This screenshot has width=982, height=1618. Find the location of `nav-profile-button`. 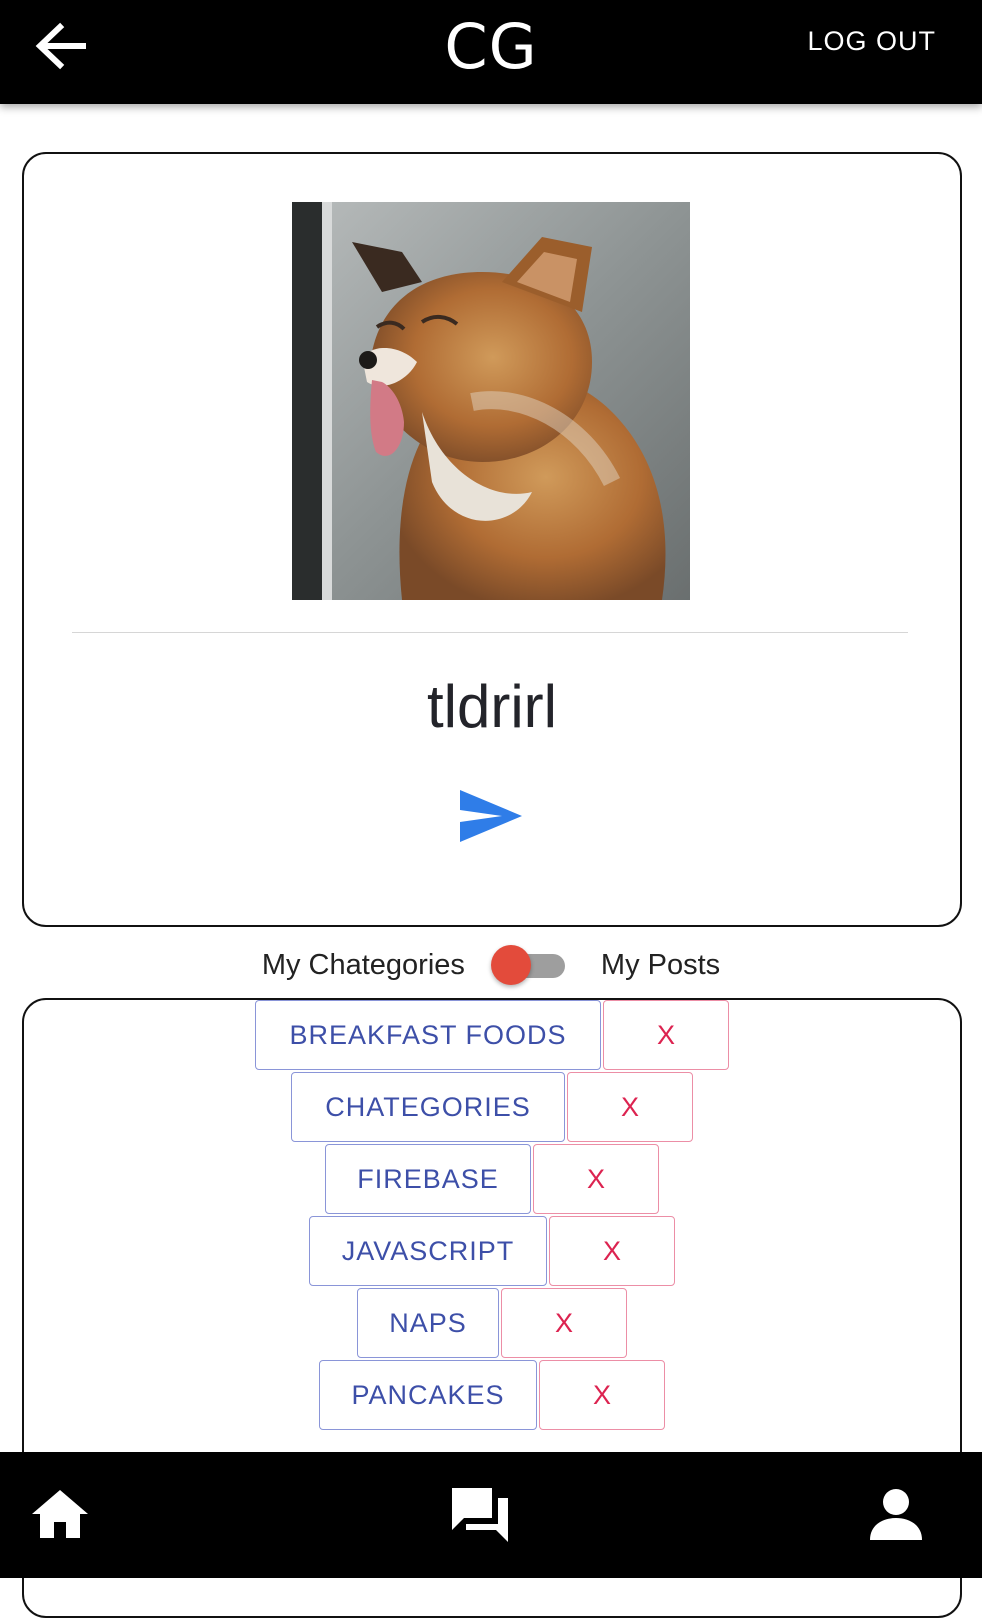

nav-profile-button is located at coordinates (896, 1514).